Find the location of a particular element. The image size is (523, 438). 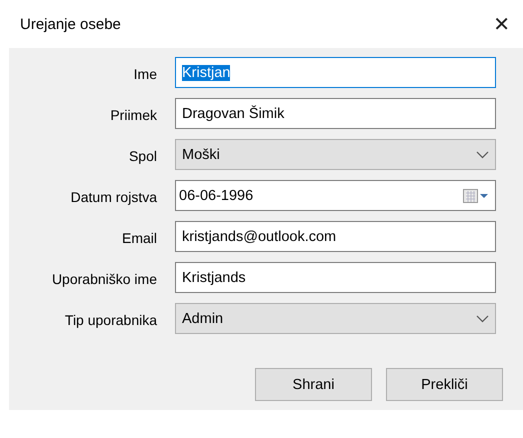

field-label: Tip uporabnika is located at coordinates (110, 319).